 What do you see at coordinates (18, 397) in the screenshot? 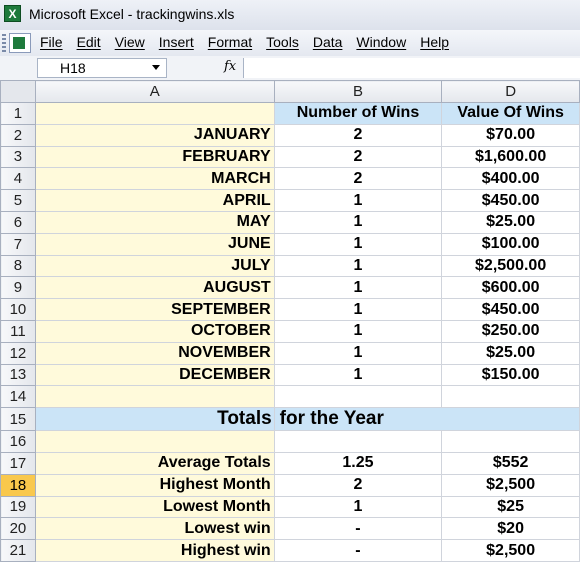
I see `row-header: 14` at bounding box center [18, 397].